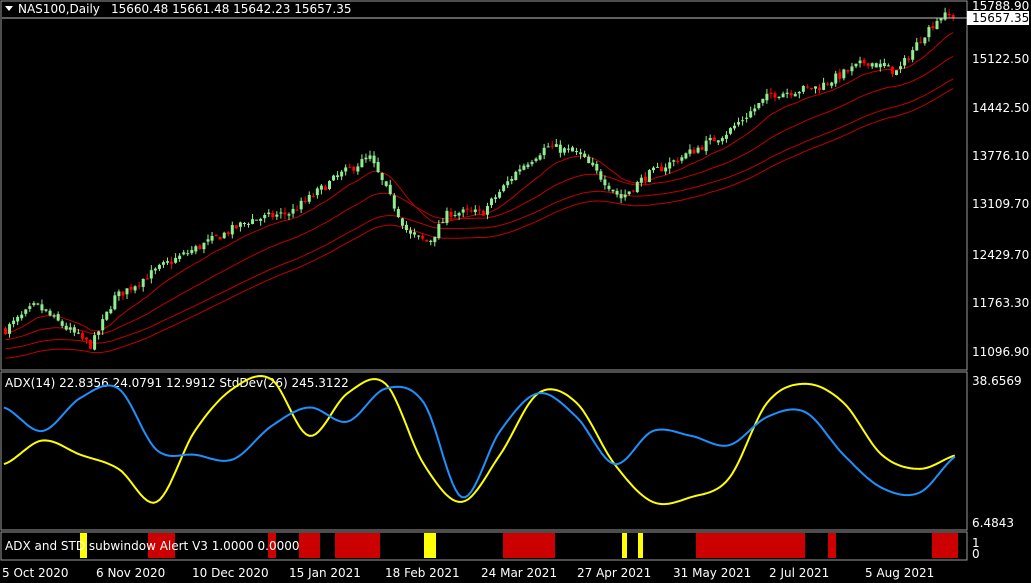 The width and height of the screenshot is (1031, 583). I want to click on time-tick: 15 Jan 2021, so click(325, 573).